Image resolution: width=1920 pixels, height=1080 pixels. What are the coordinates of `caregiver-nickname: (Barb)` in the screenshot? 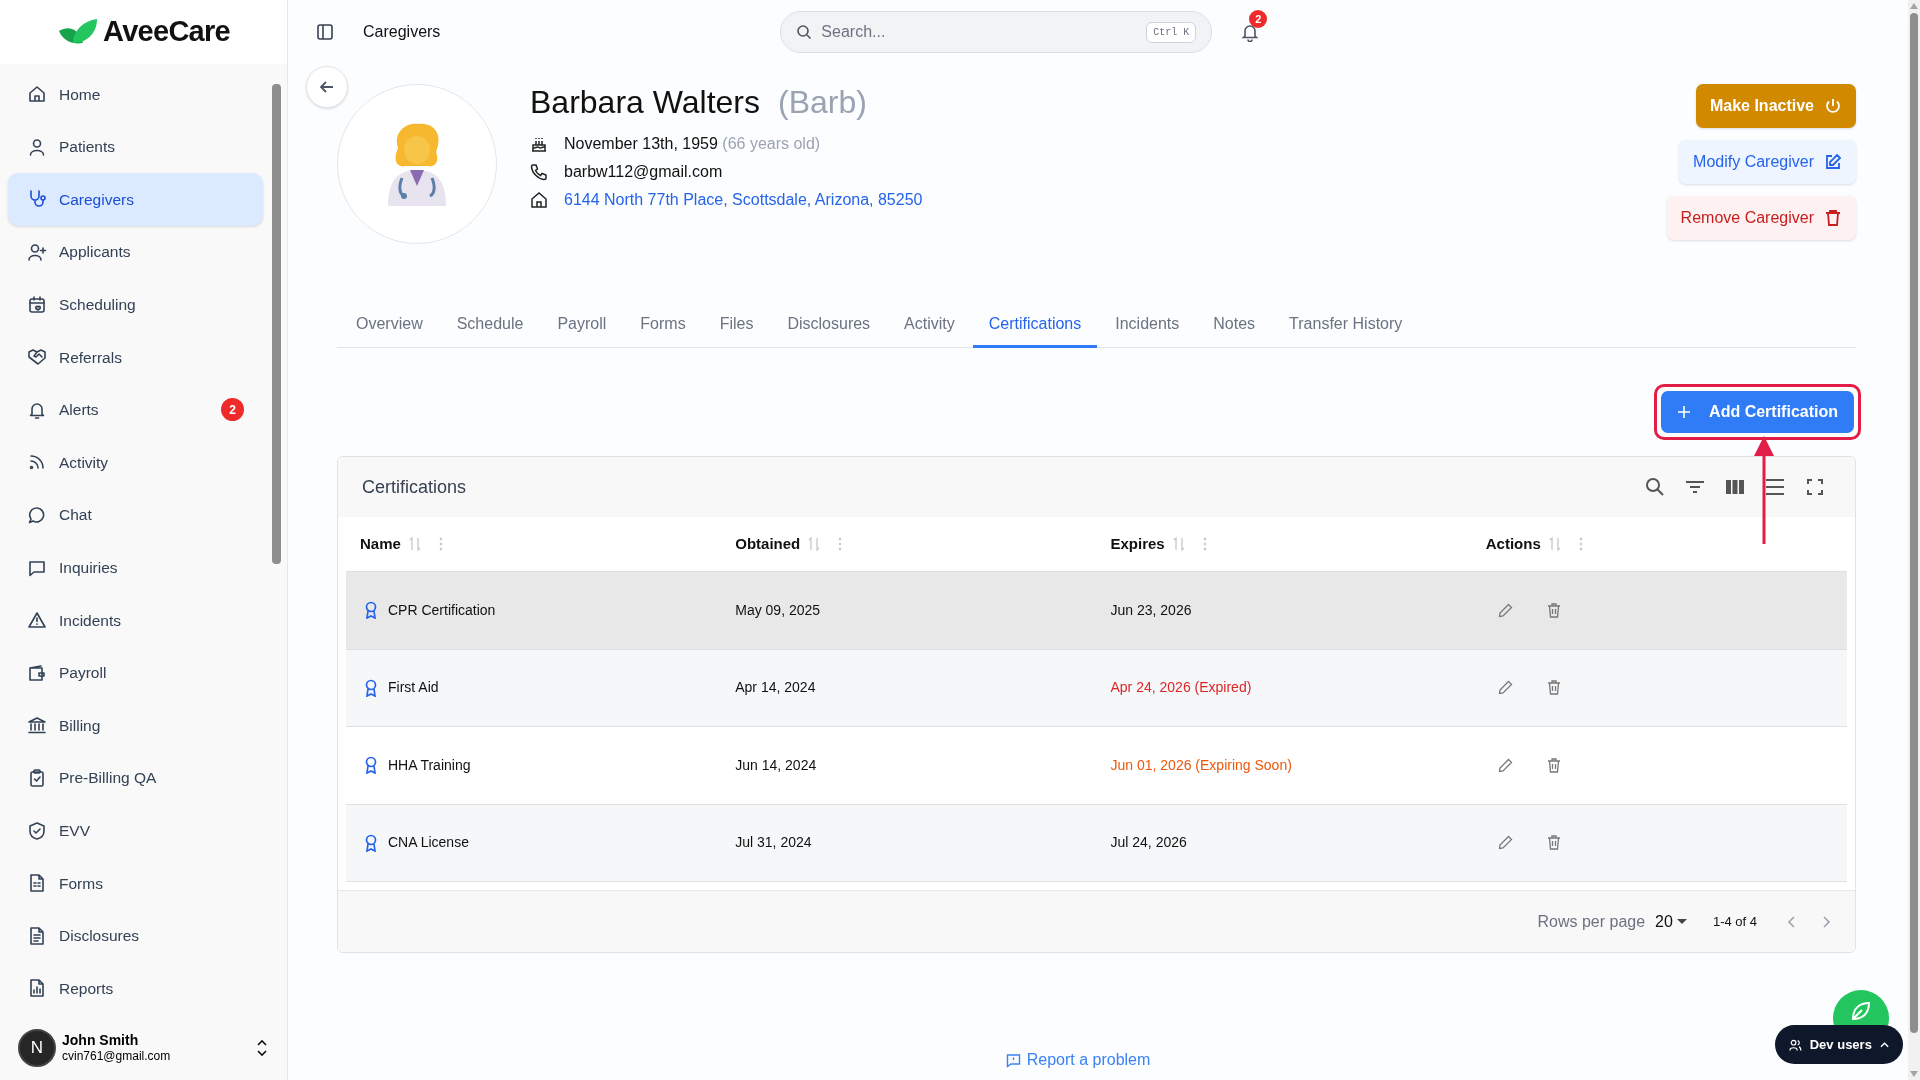 It's located at (822, 102).